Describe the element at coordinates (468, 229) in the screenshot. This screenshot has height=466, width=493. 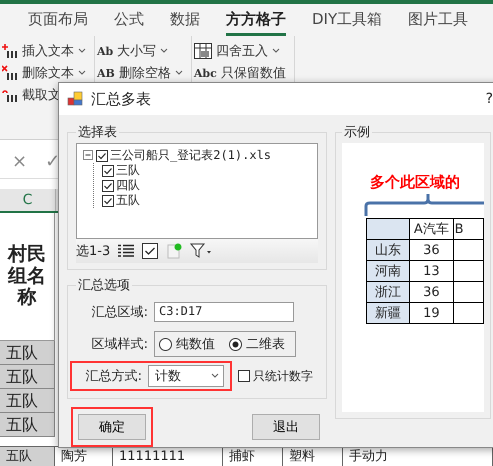
I see `column-header: B` at that location.